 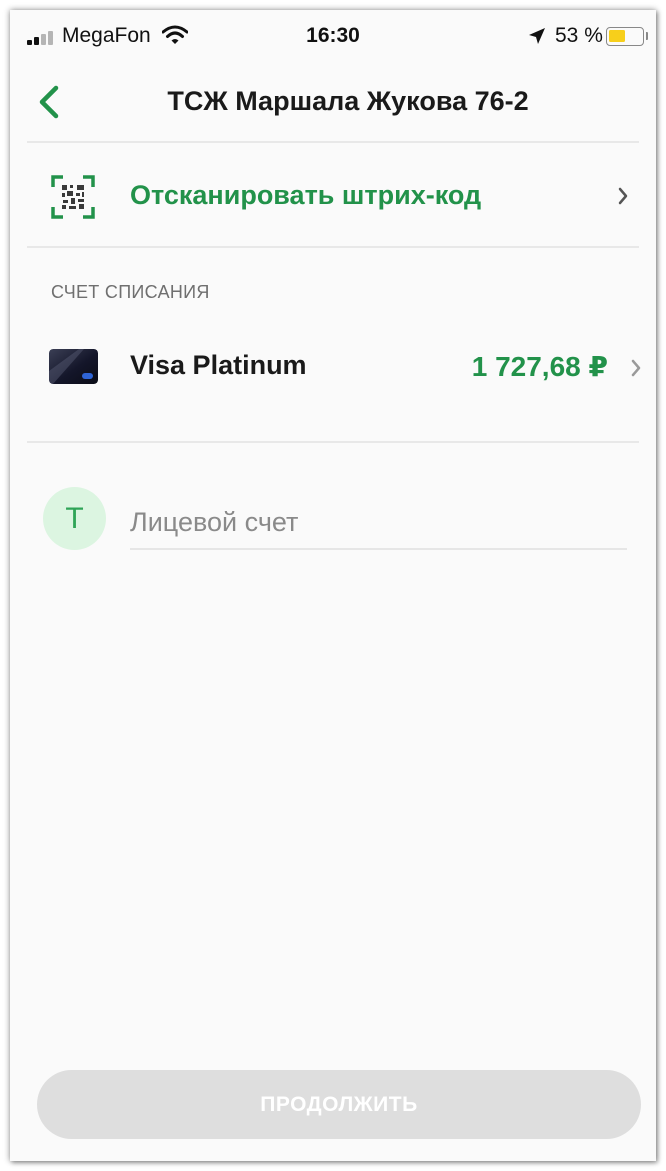 I want to click on card-icon, so click(x=73, y=366).